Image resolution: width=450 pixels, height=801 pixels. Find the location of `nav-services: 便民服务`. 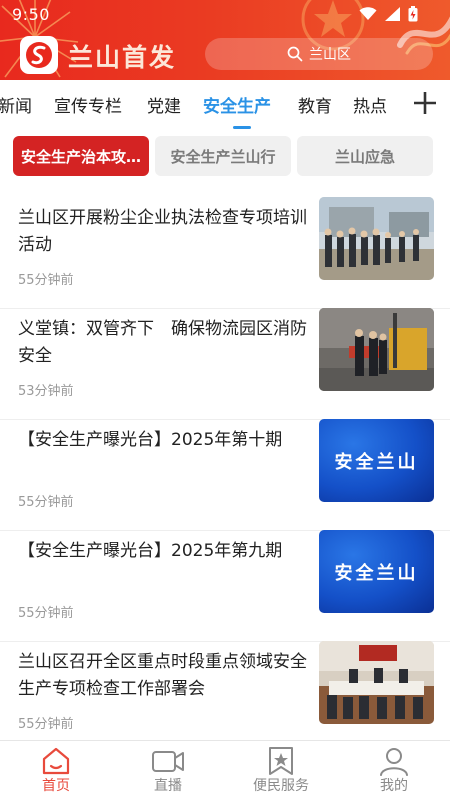

nav-services: 便民服务 is located at coordinates (281, 771).